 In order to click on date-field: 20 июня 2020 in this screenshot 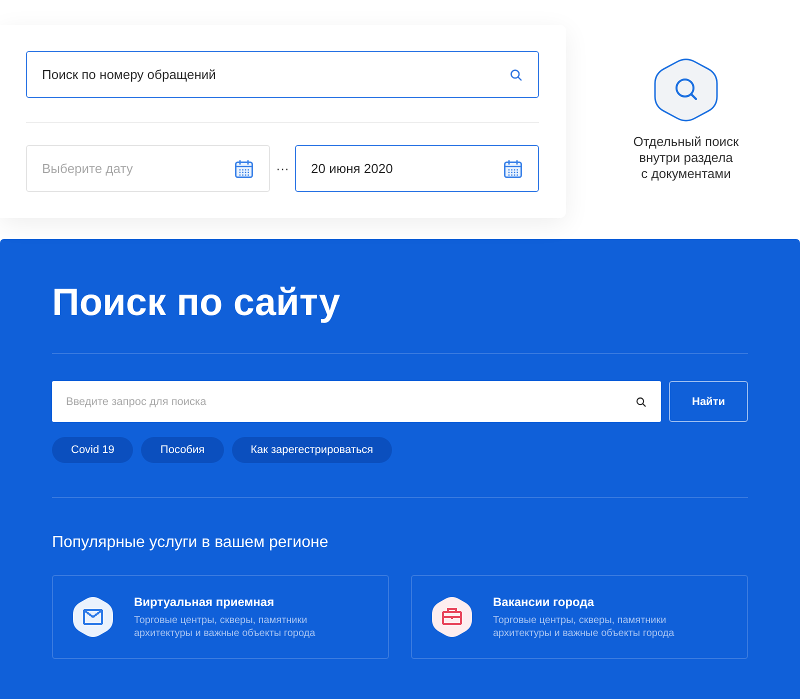, I will do `click(417, 168)`.